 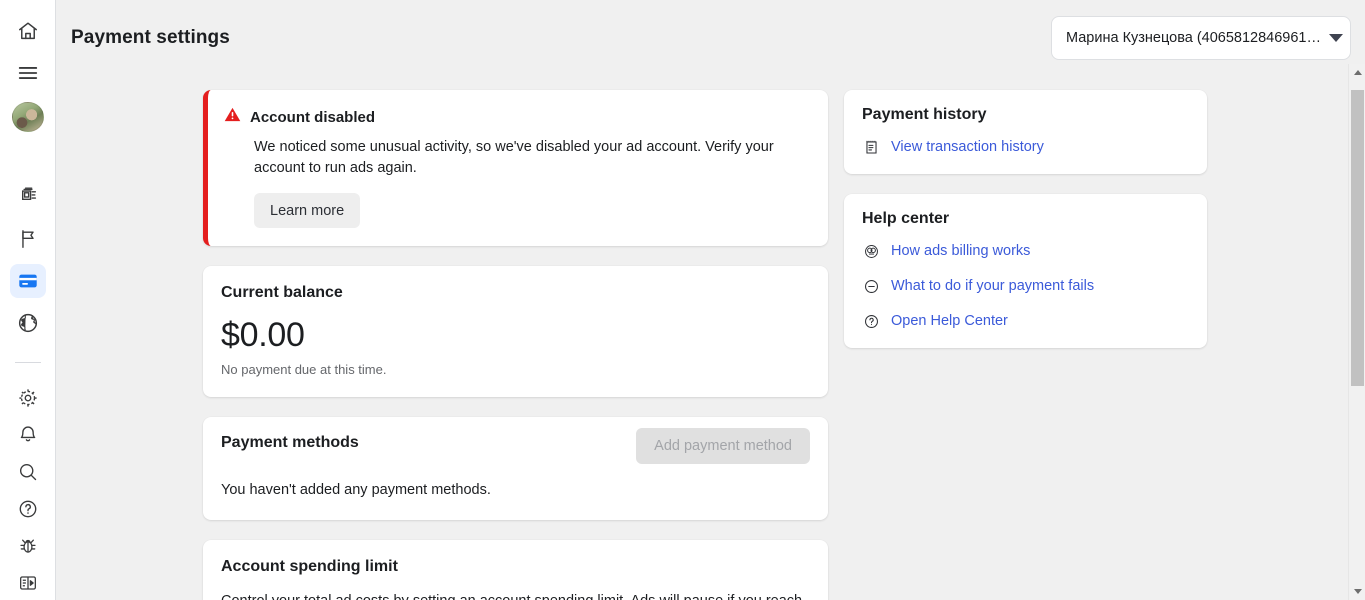 I want to click on left-navigation-rail, so click(x=28, y=300).